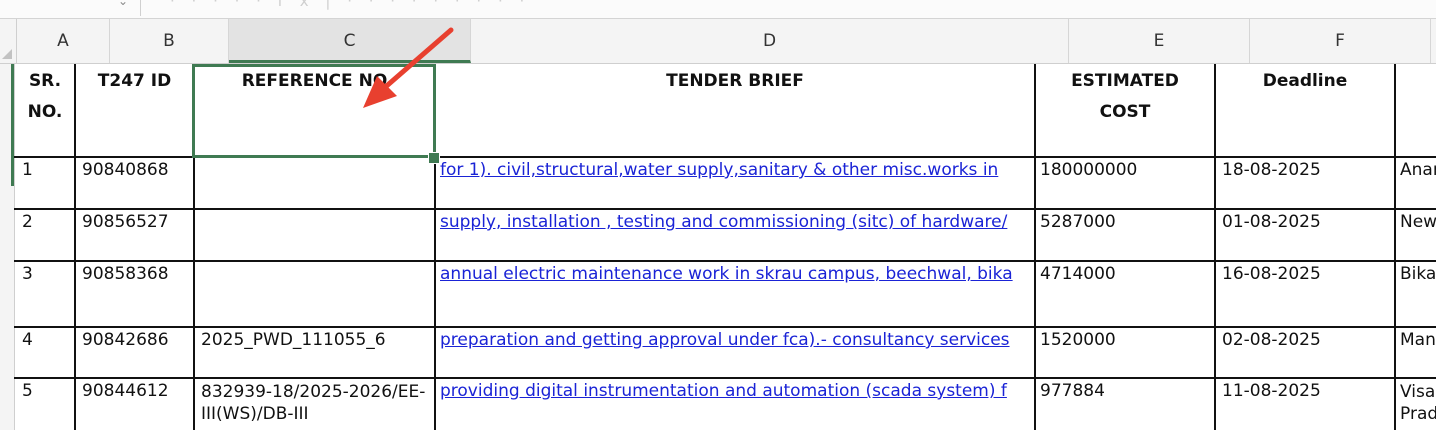 This screenshot has width=1436, height=430. What do you see at coordinates (434, 158) in the screenshot?
I see `fill-handle` at bounding box center [434, 158].